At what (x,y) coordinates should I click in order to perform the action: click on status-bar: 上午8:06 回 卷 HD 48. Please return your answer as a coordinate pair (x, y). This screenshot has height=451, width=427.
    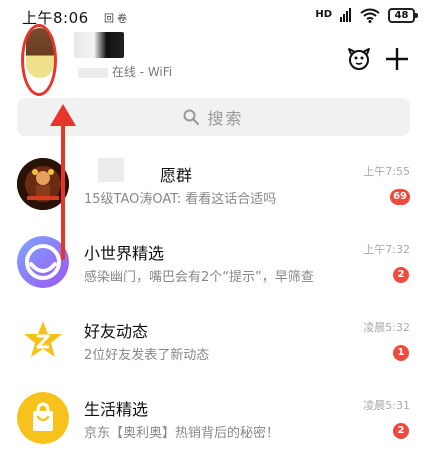
    Looking at the image, I should click on (213, 15).